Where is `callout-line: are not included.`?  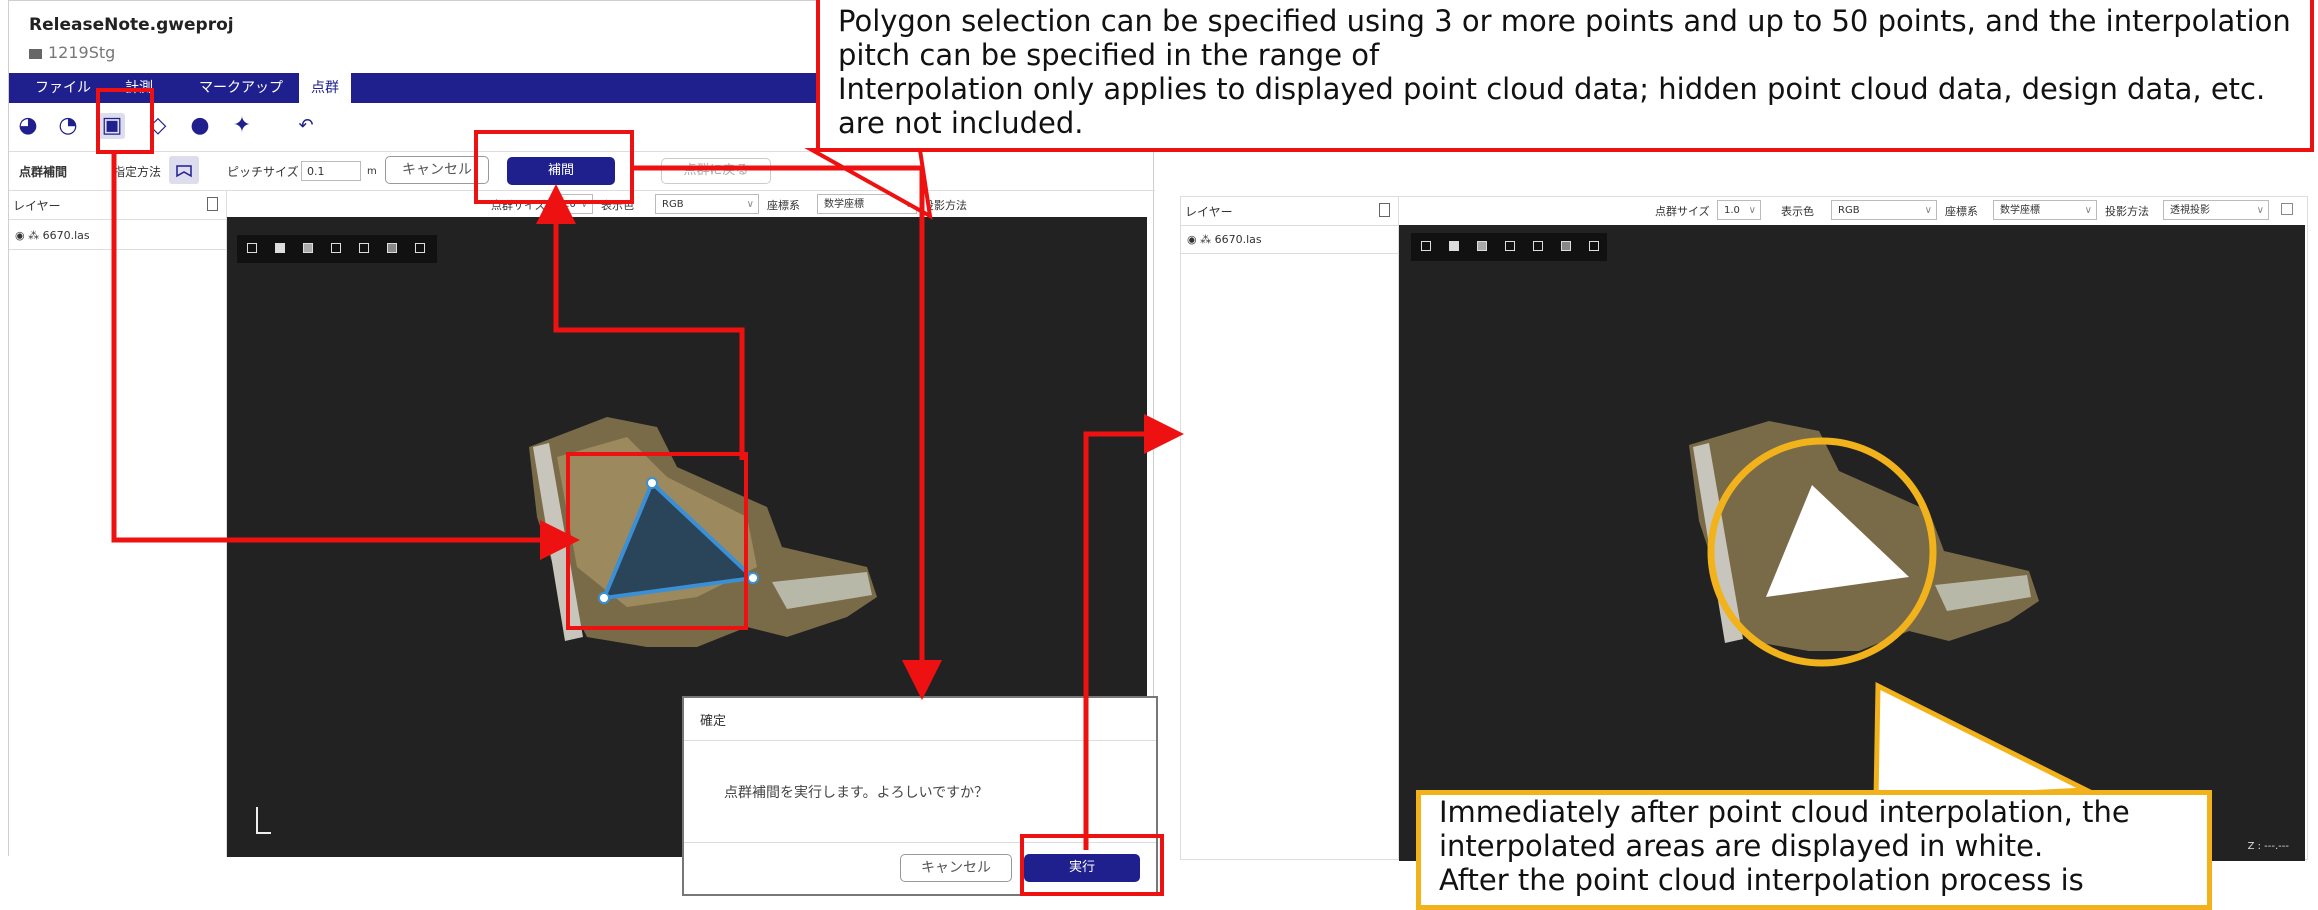 callout-line: are not included. is located at coordinates (961, 123).